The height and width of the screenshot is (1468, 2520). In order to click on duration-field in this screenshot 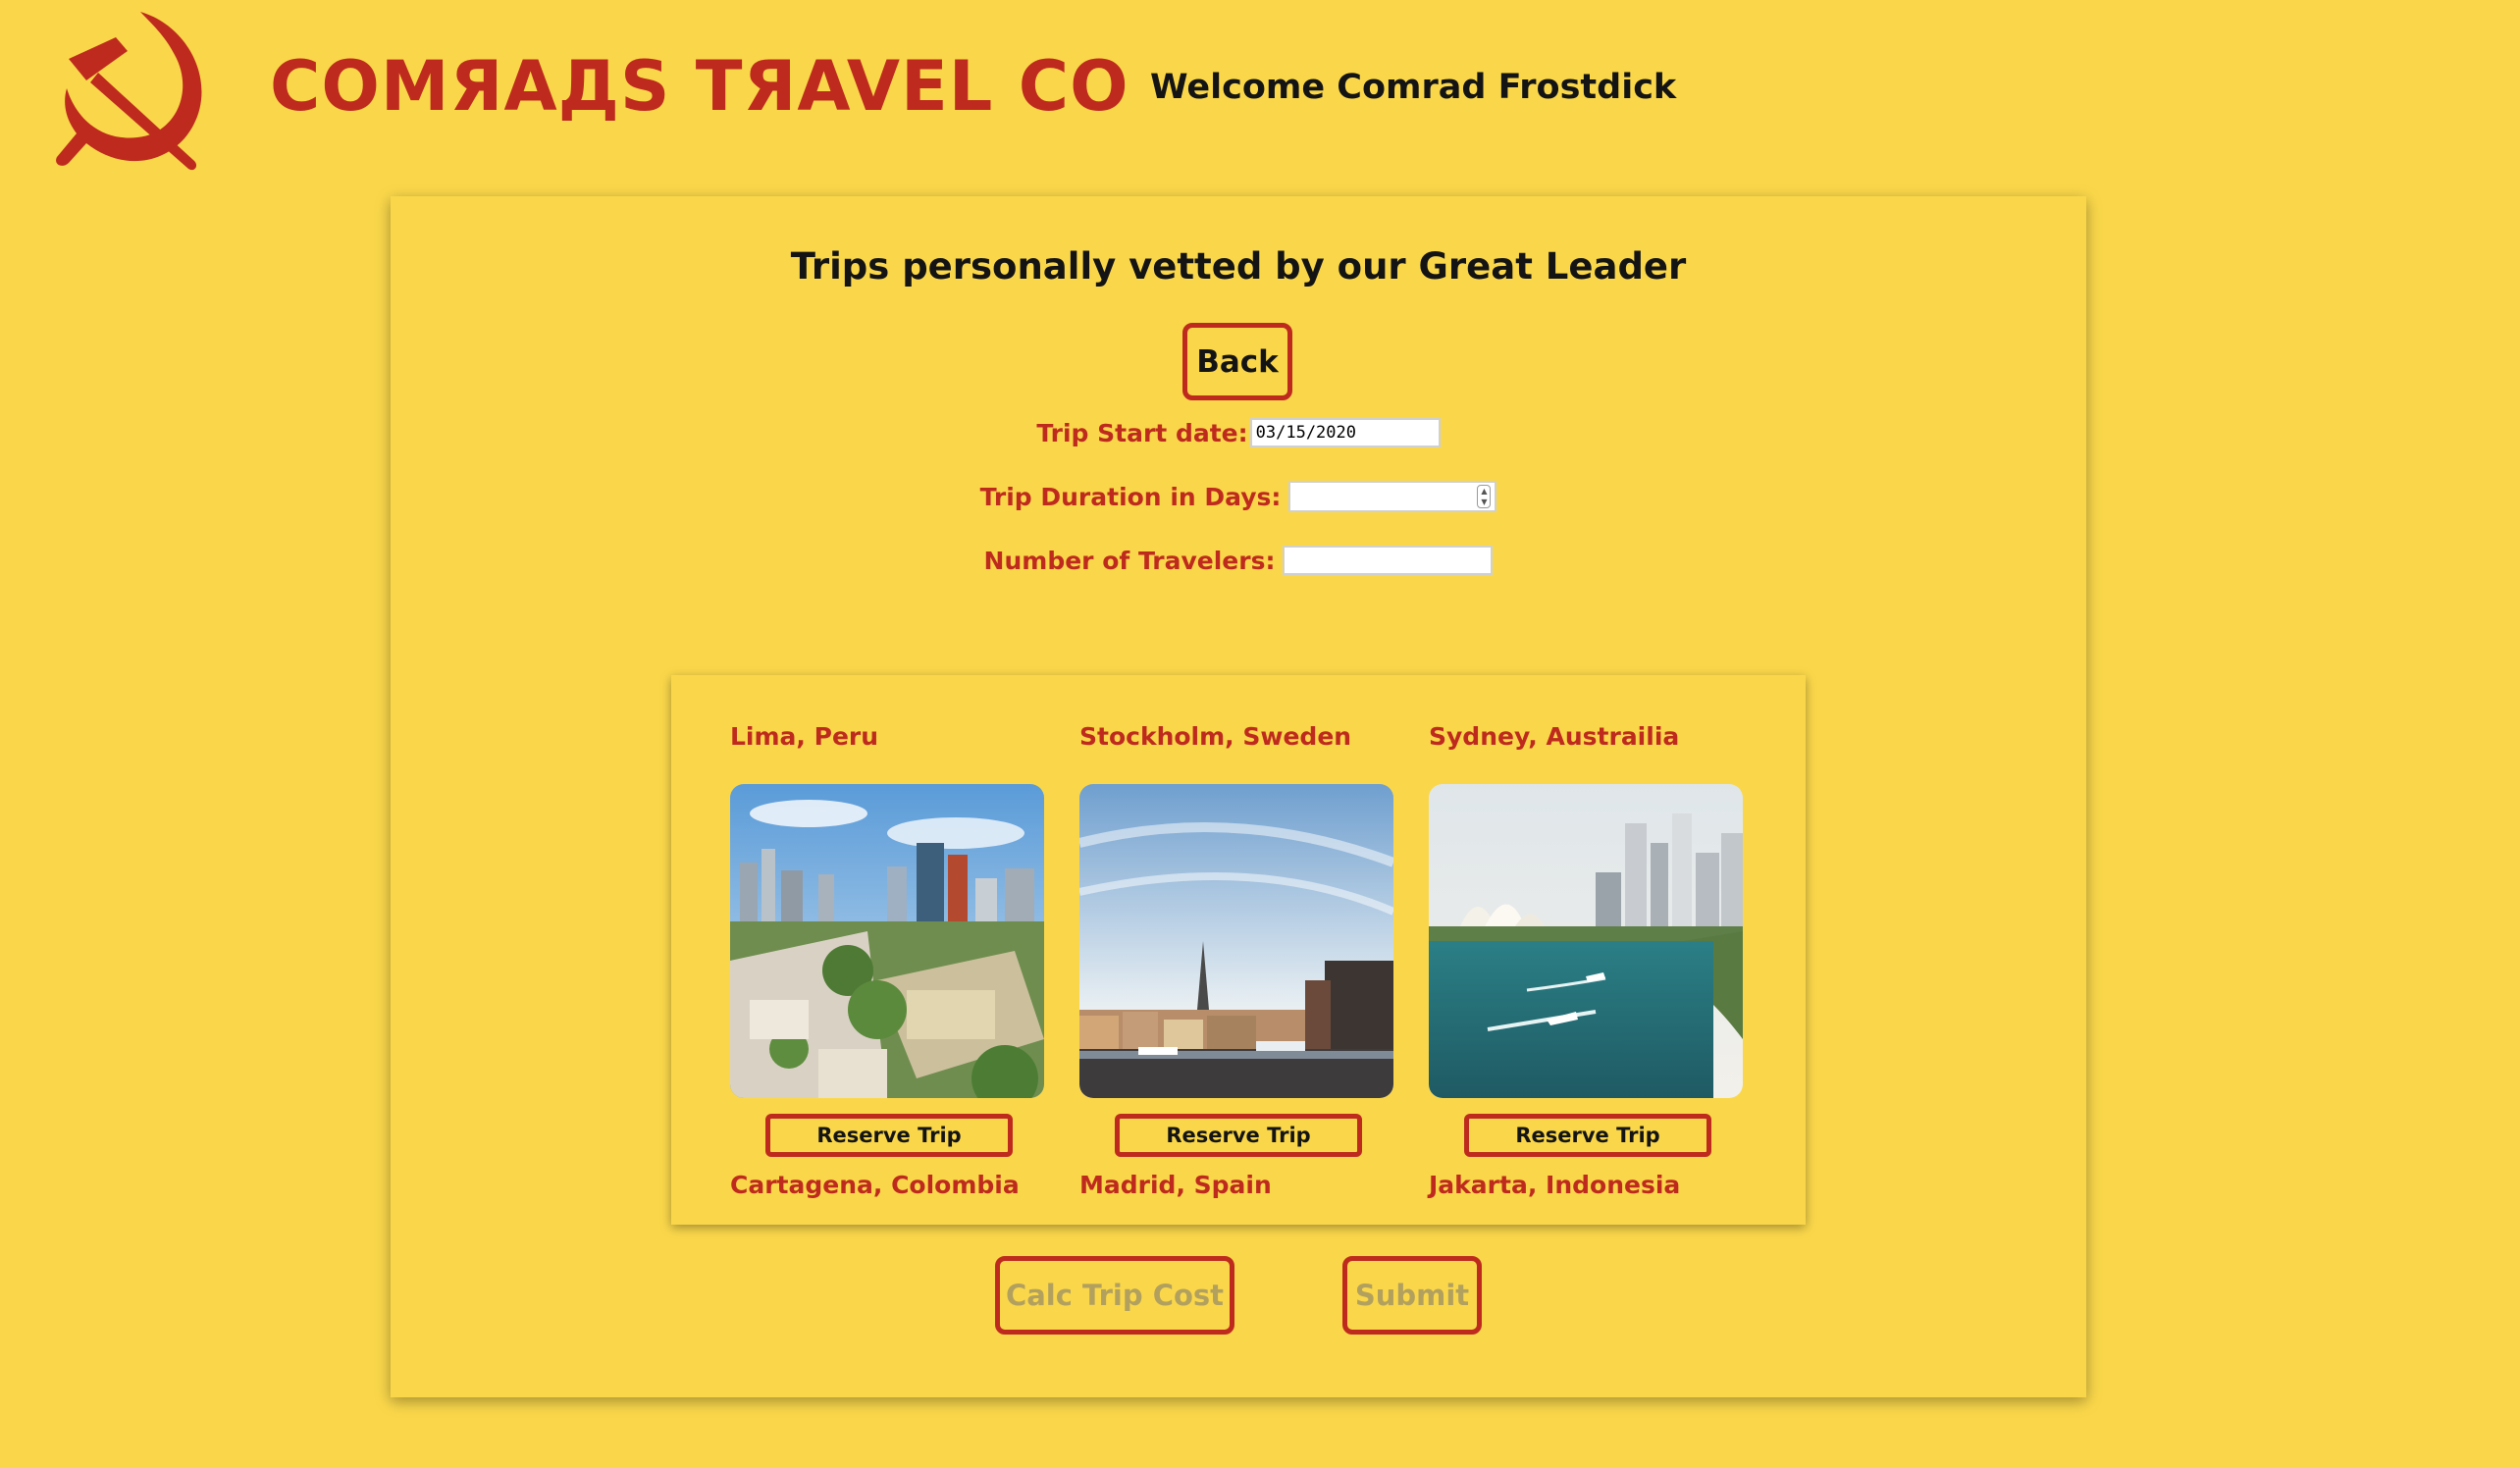, I will do `click(1381, 496)`.